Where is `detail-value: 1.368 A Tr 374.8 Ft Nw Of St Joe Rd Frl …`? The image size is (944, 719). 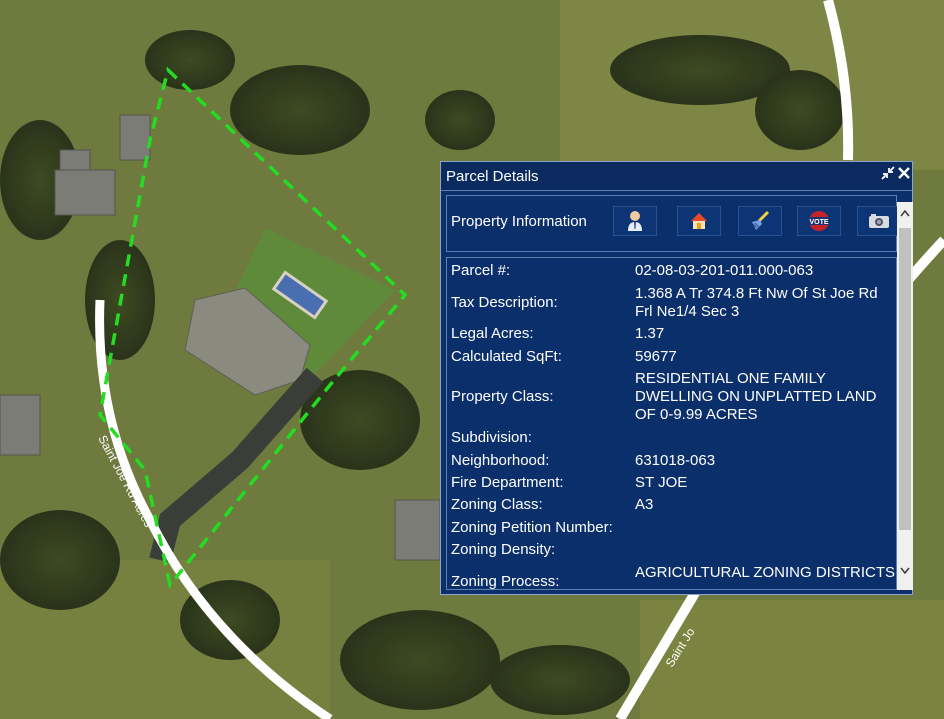 detail-value: 1.368 A Tr 374.8 Ft Nw Of St Joe Rd Frl … is located at coordinates (756, 302).